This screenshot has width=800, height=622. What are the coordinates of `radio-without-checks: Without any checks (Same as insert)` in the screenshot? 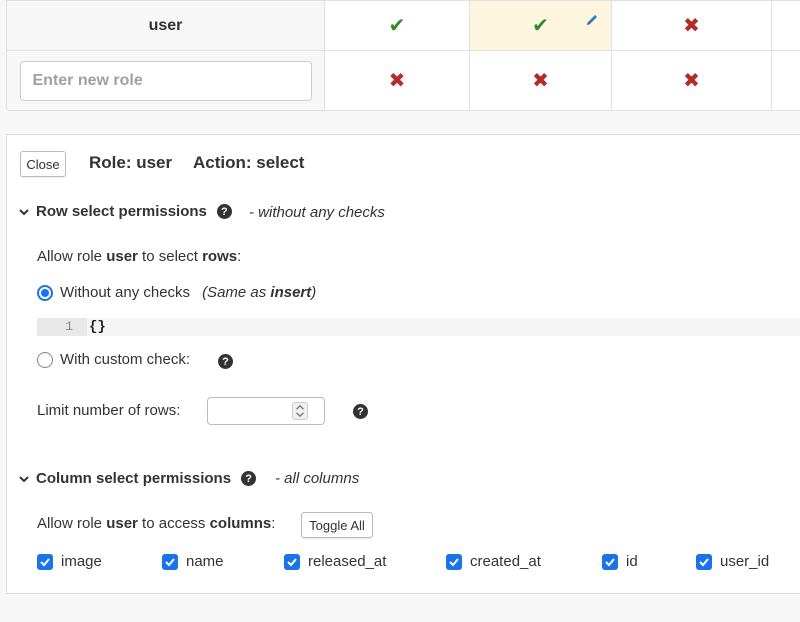 It's located at (176, 292).